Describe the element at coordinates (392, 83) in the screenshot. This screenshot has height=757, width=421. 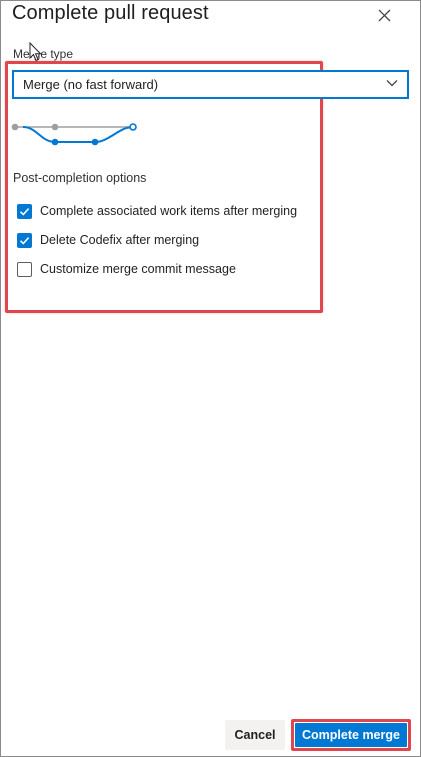
I see `chevron-down-icon` at that location.